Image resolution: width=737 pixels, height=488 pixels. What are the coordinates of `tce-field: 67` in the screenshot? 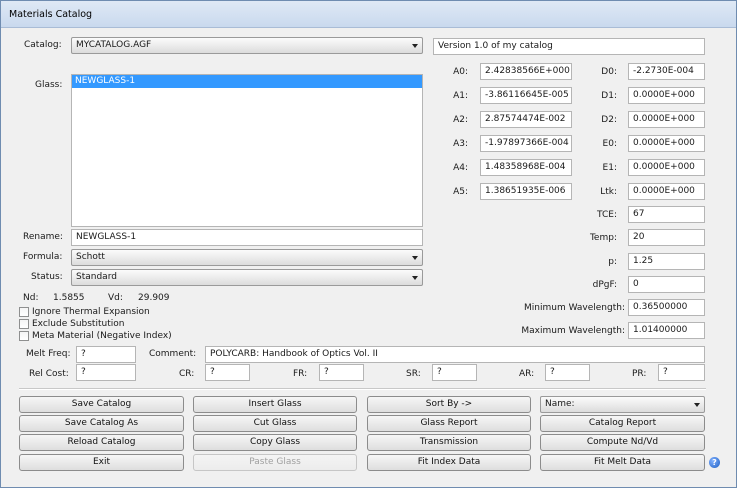 It's located at (666, 214).